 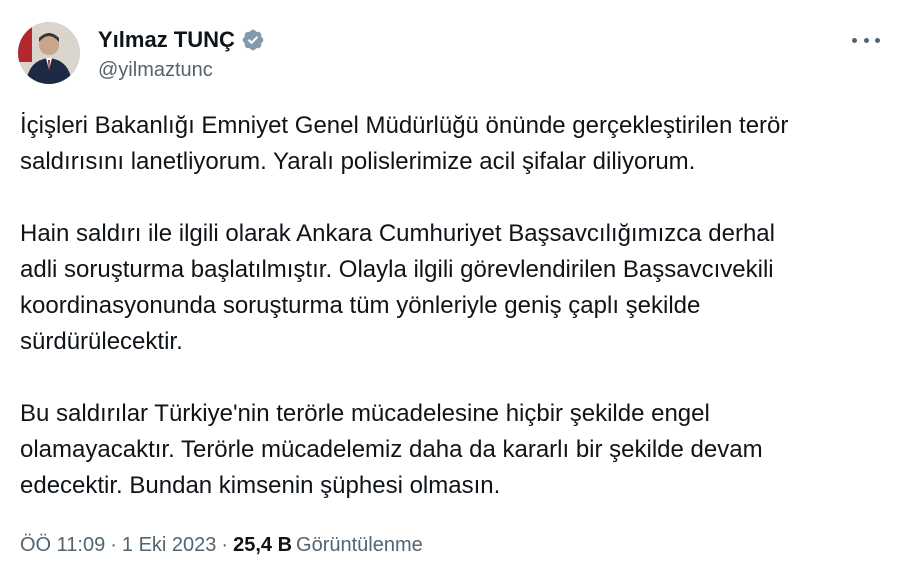 I want to click on author-handle: @yilmaztunc, so click(x=181, y=70).